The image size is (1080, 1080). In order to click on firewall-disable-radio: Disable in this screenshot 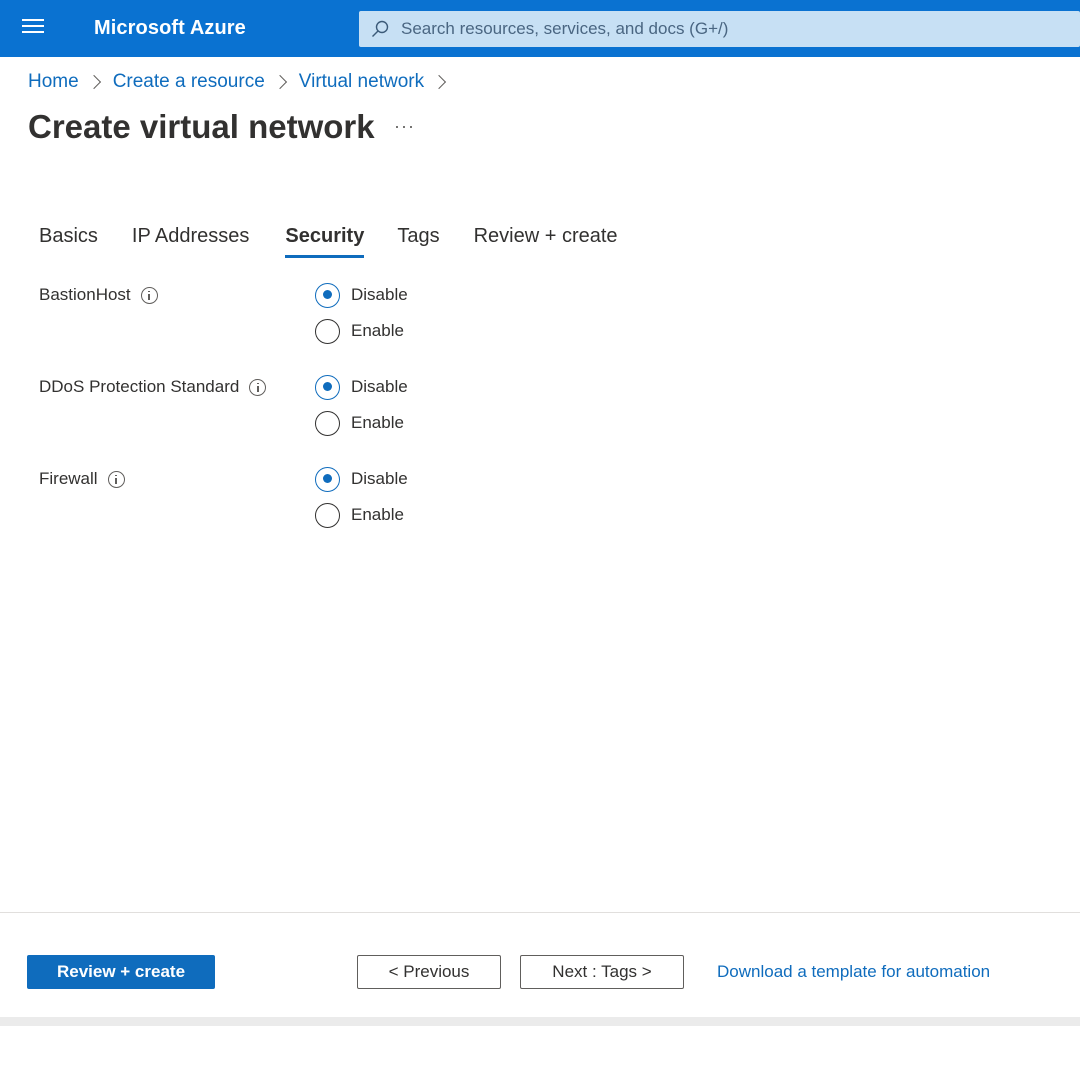, I will do `click(361, 479)`.